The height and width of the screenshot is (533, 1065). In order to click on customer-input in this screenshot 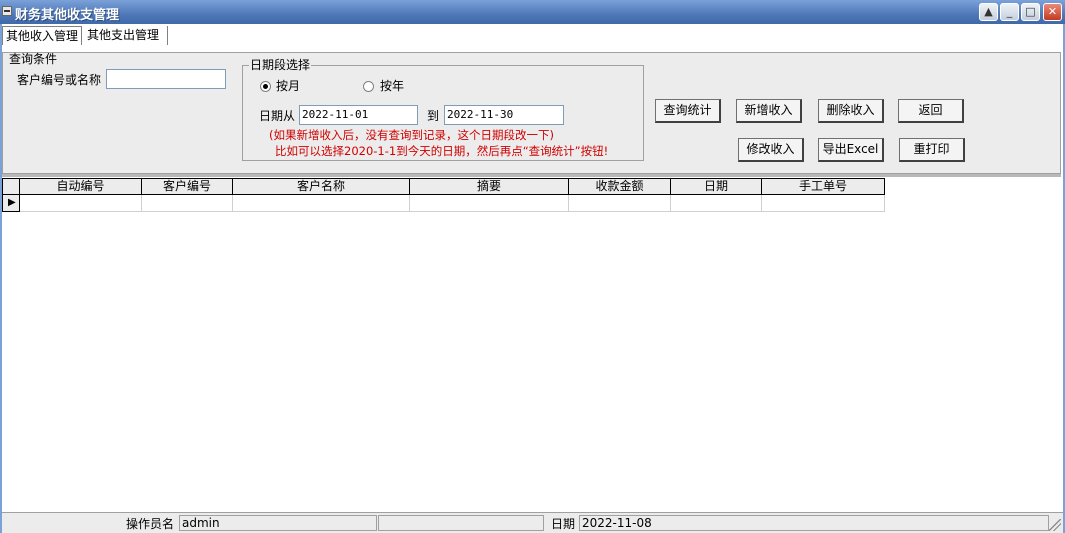, I will do `click(166, 79)`.